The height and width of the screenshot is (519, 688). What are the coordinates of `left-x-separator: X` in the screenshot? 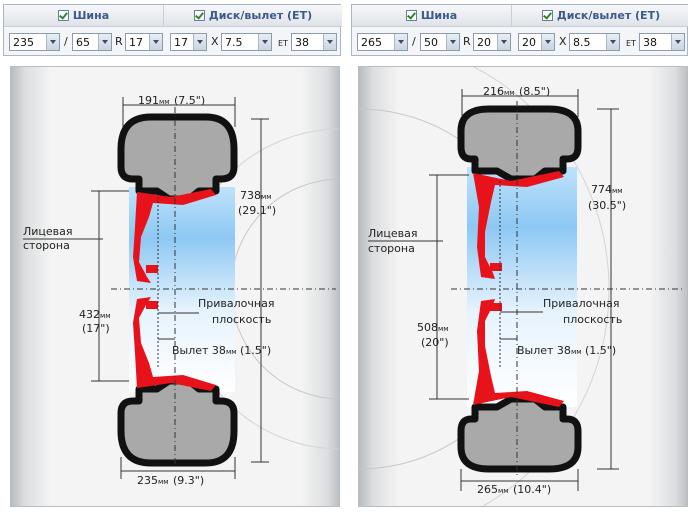 It's located at (215, 41).